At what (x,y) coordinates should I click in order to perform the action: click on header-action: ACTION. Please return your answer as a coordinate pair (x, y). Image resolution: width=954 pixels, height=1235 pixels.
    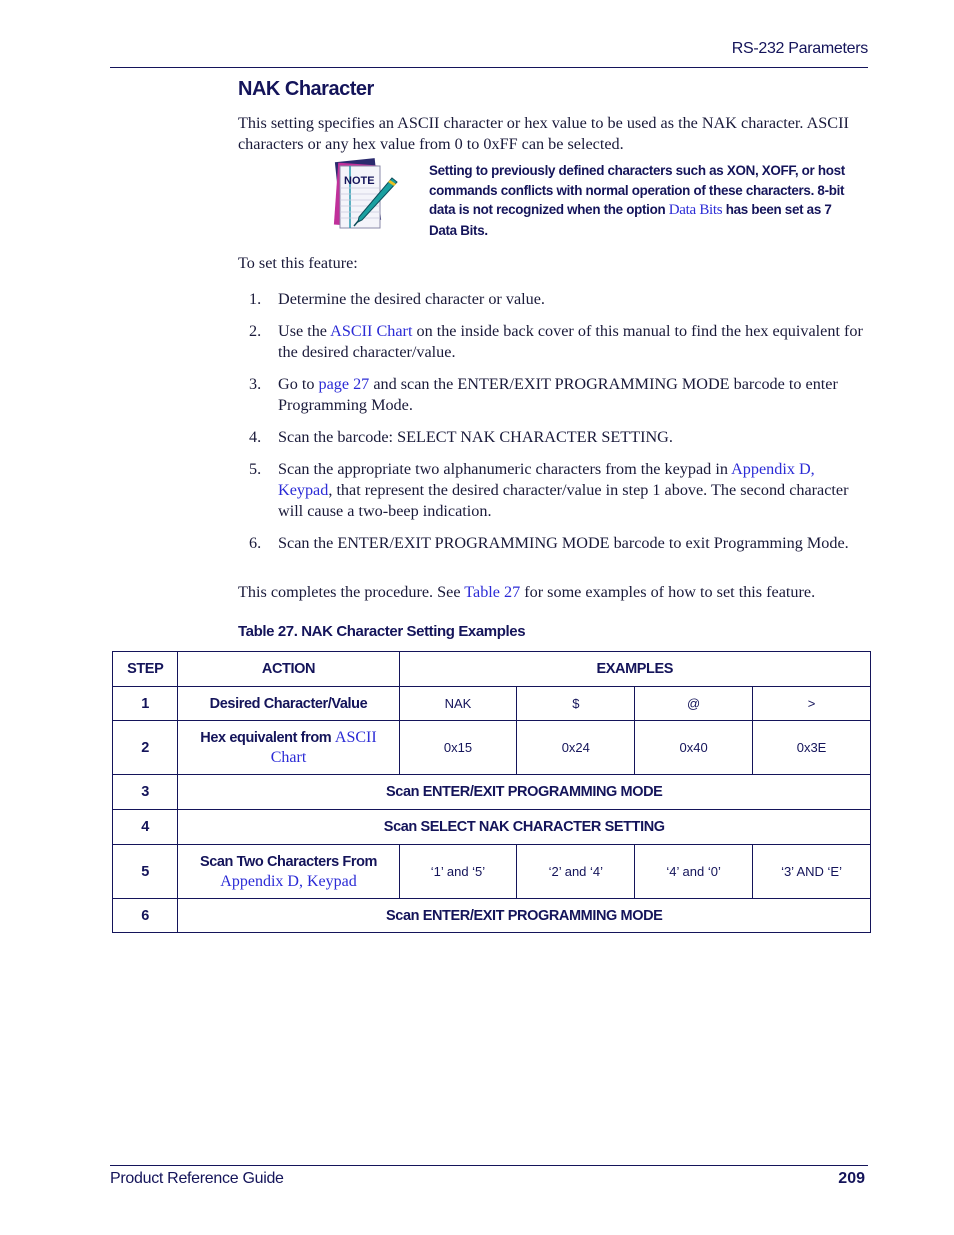
    Looking at the image, I should click on (288, 669).